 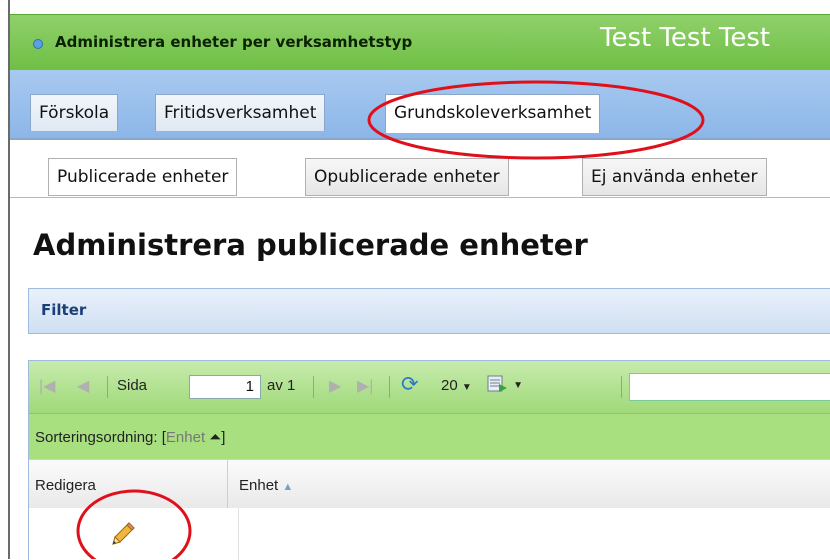 I want to click on tab-grundskoleverksamhet: Grundskoleverksamhet, so click(x=493, y=113).